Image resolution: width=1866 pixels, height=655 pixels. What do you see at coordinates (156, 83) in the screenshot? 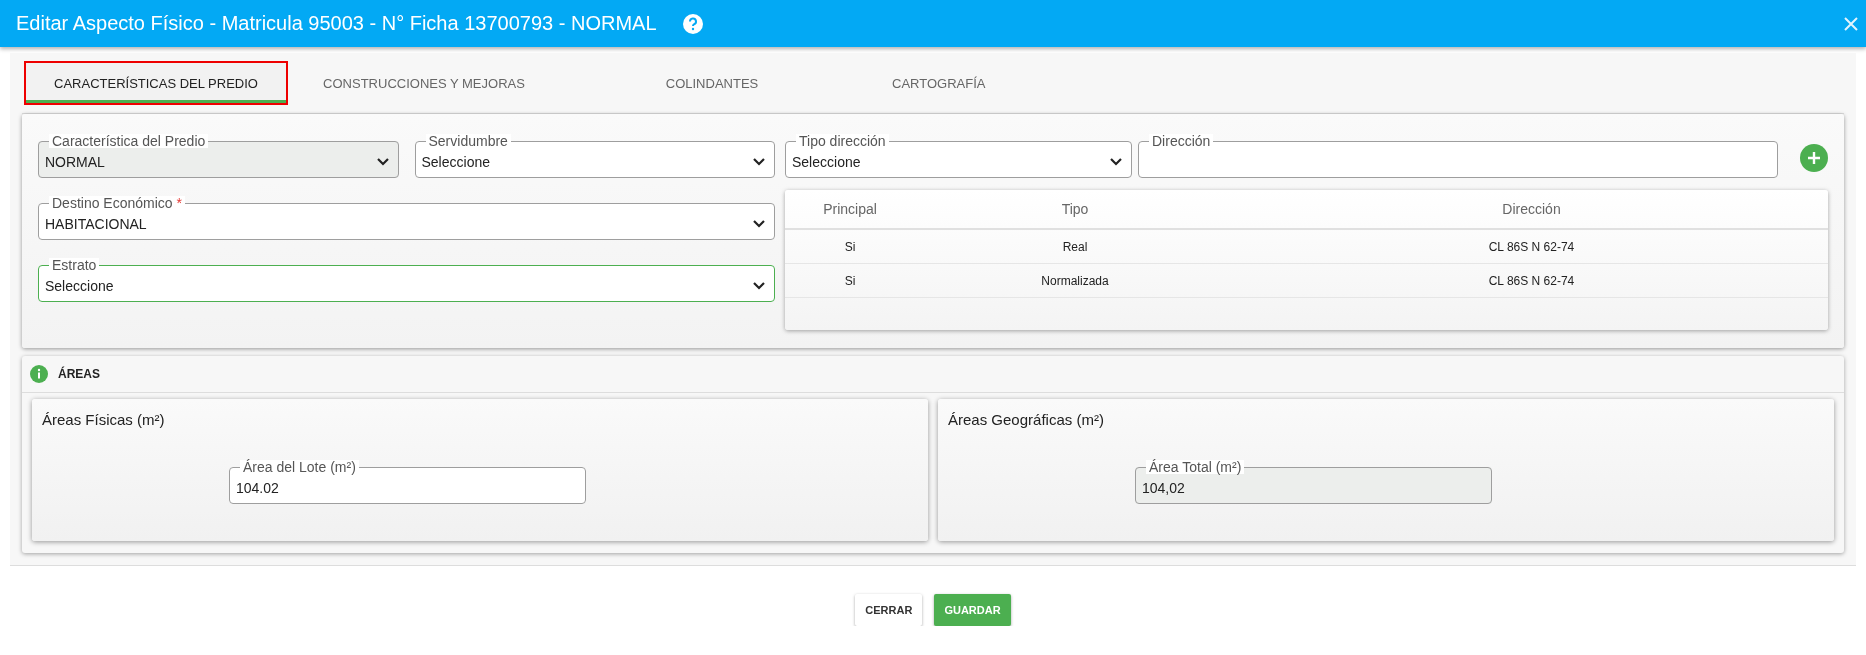
I see `tab: CARACTERÍSTICAS DEL PREDIO` at bounding box center [156, 83].